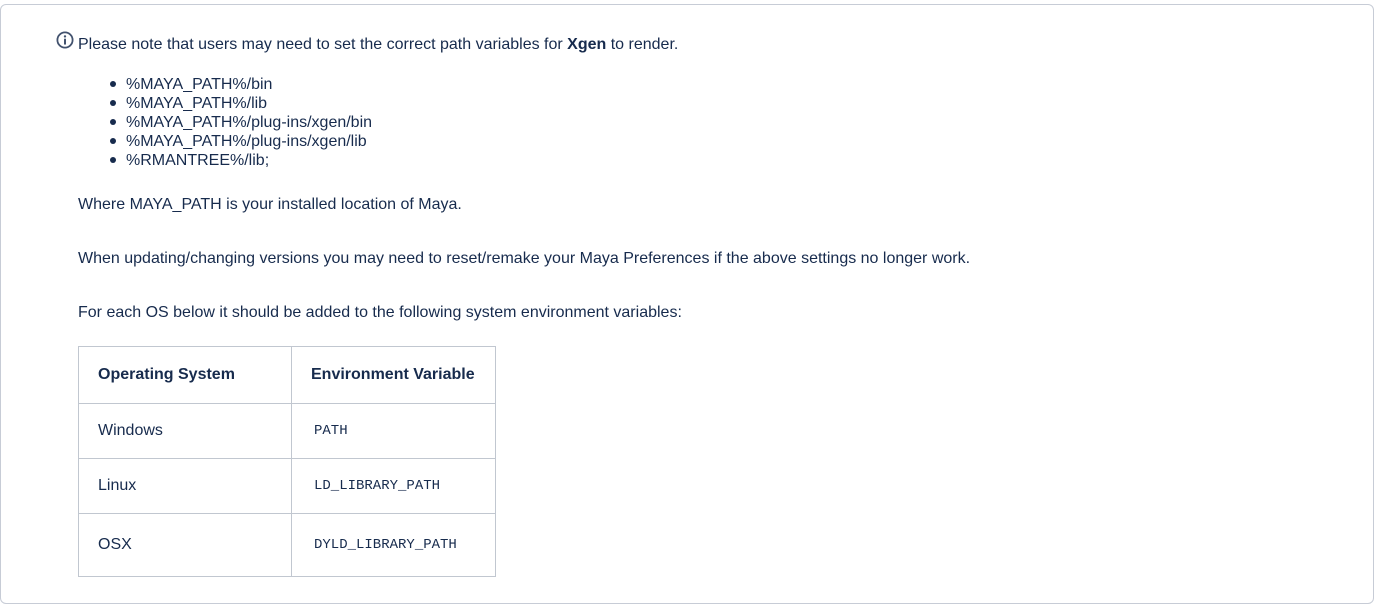  What do you see at coordinates (185, 545) in the screenshot?
I see `os-cell: OSX` at bounding box center [185, 545].